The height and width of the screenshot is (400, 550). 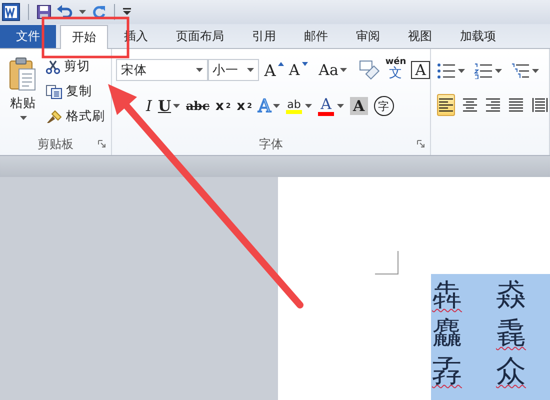 What do you see at coordinates (447, 296) in the screenshot?
I see `text-character: 犇` at bounding box center [447, 296].